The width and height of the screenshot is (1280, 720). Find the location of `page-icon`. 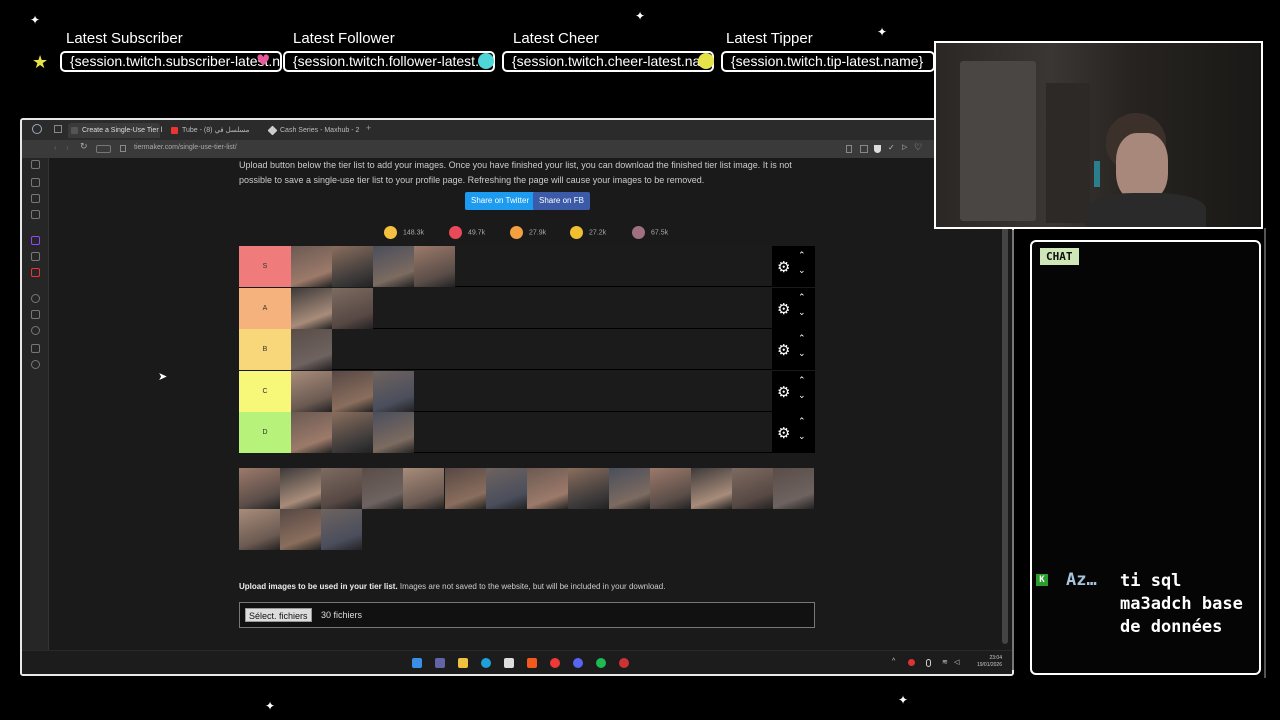

page-icon is located at coordinates (35, 314).